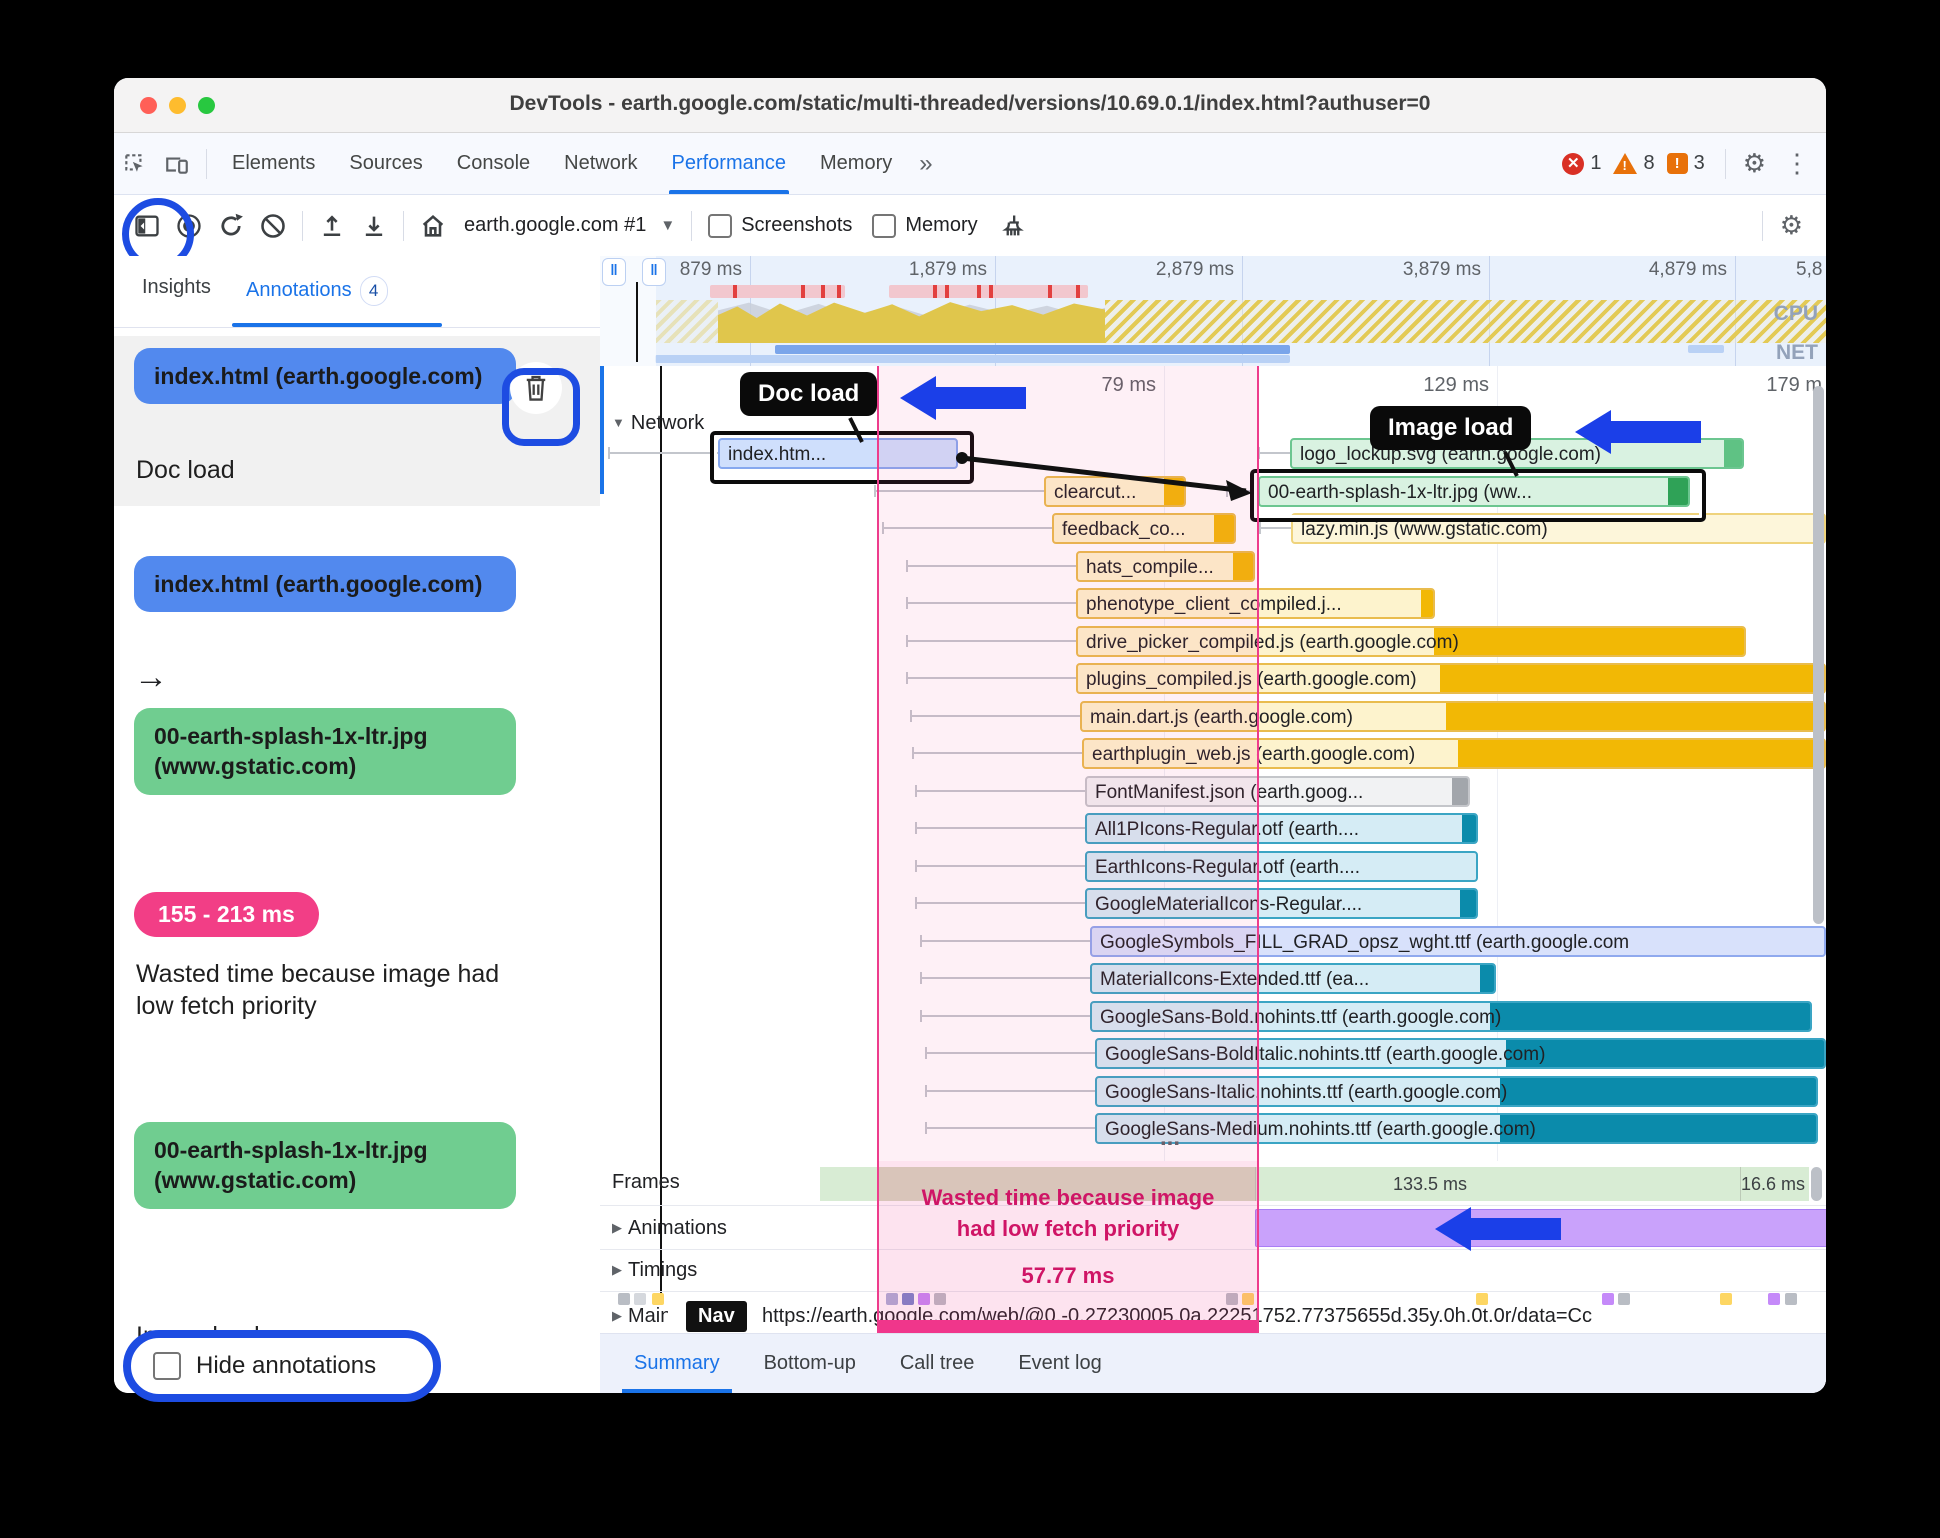  Describe the element at coordinates (947, 269) in the screenshot. I see `overview-tick-label: 1,879 ms` at that location.